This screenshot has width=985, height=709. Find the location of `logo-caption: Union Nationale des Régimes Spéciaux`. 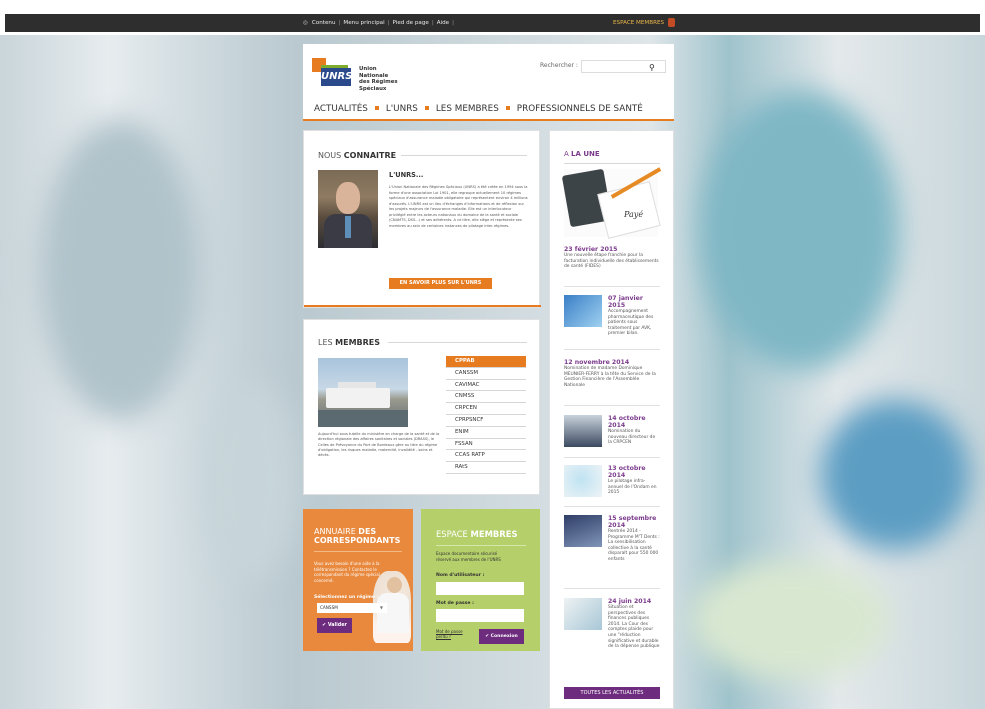

logo-caption: Union Nationale des Régimes Spéciaux is located at coordinates (378, 79).